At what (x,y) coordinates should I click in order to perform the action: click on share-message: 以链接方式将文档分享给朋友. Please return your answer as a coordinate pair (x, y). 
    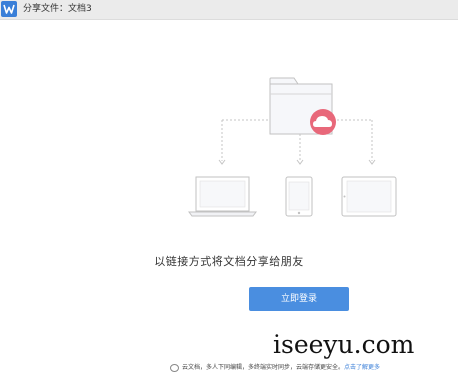
    Looking at the image, I should click on (229, 261).